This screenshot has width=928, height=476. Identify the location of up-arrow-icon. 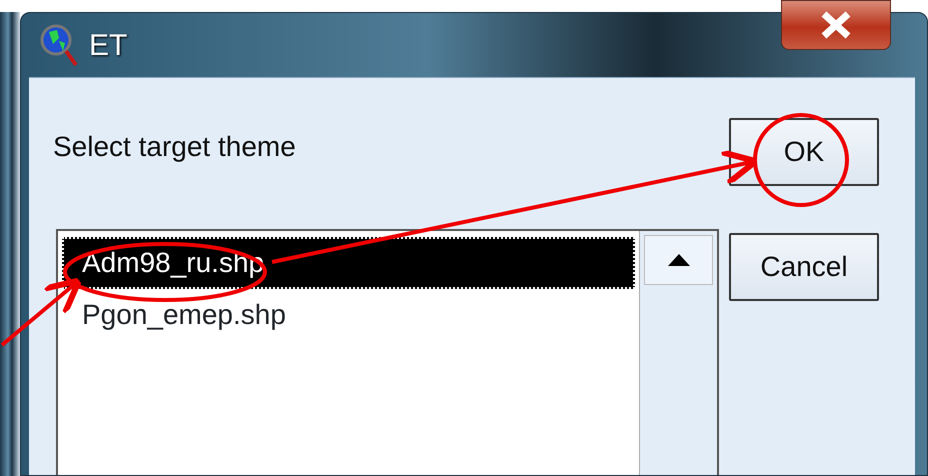
(679, 260).